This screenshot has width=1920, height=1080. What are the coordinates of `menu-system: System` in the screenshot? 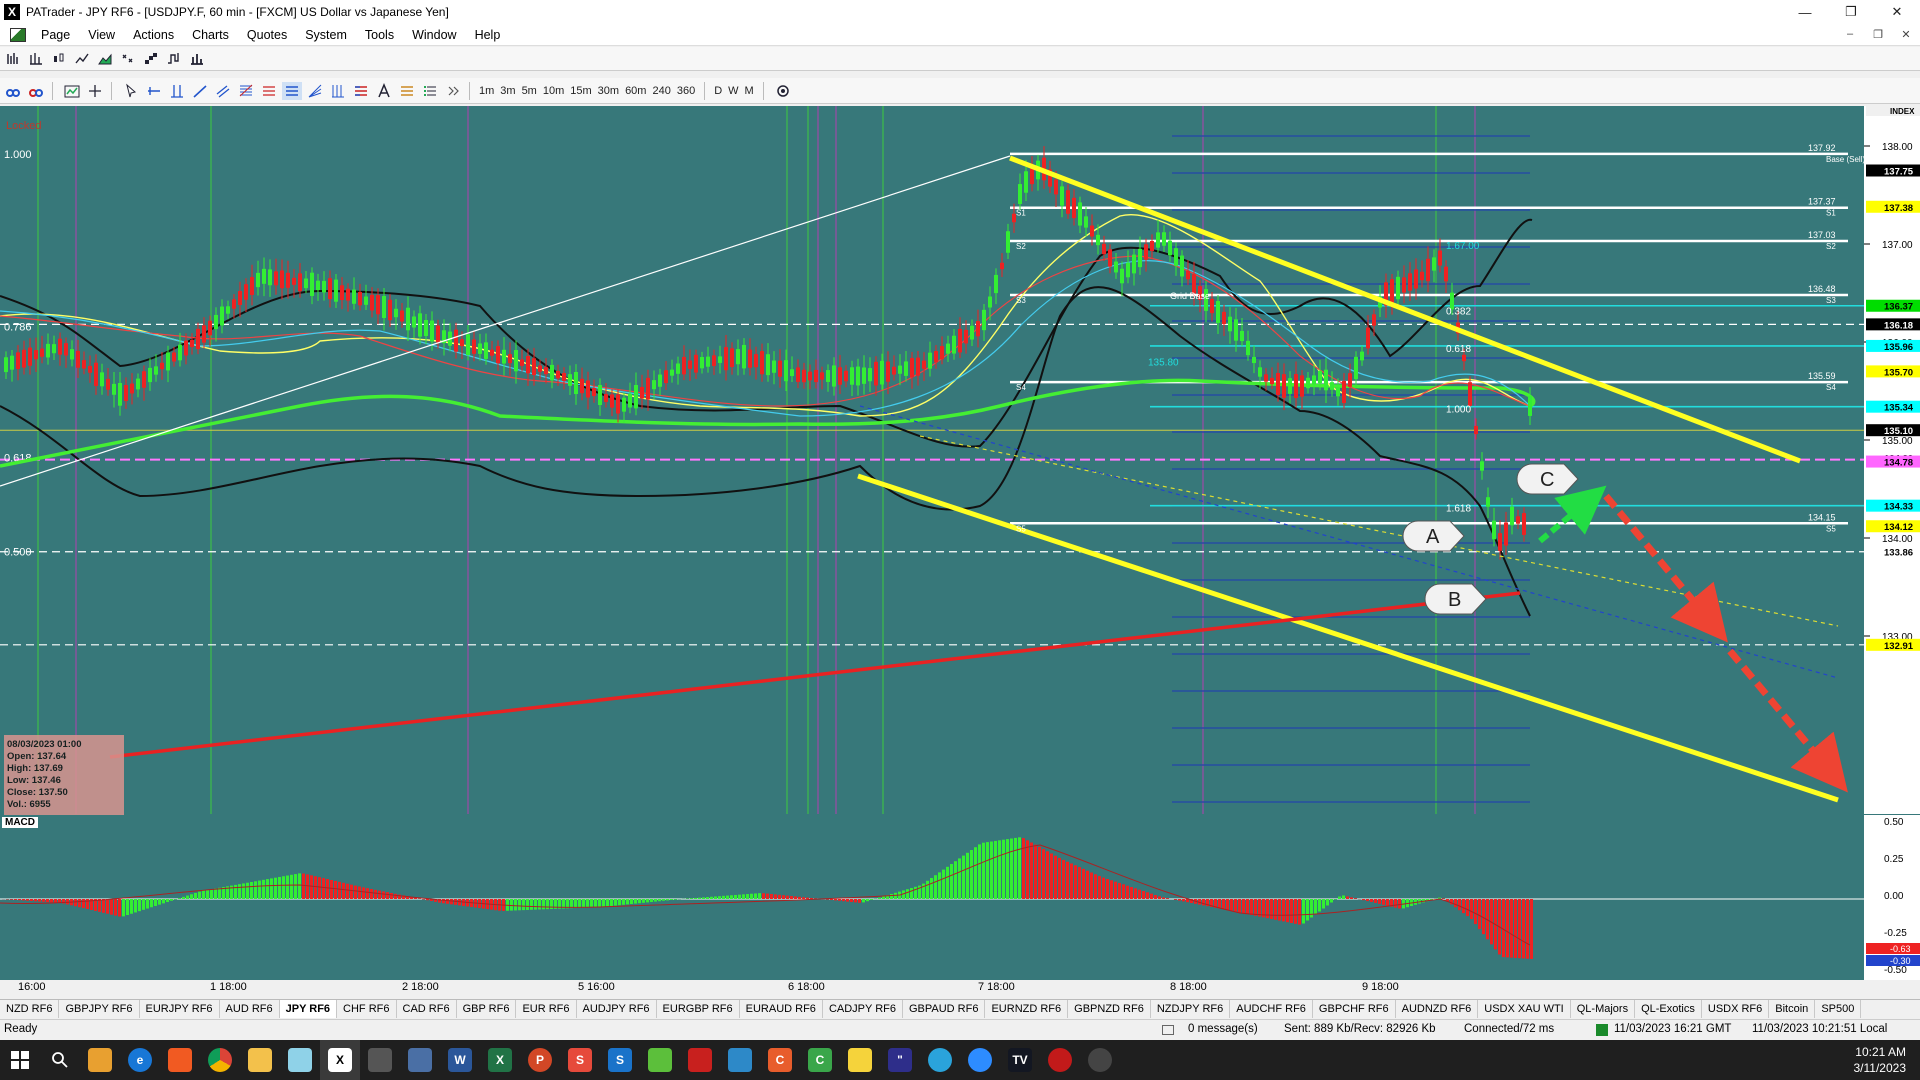 It's located at (326, 35).